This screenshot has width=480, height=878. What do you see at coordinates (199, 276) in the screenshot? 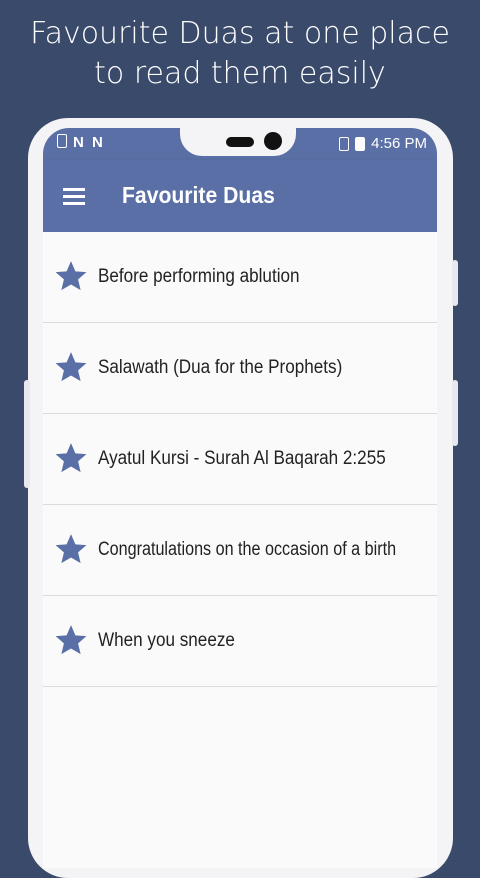
I see `list-item-label: Before performing ablution` at bounding box center [199, 276].